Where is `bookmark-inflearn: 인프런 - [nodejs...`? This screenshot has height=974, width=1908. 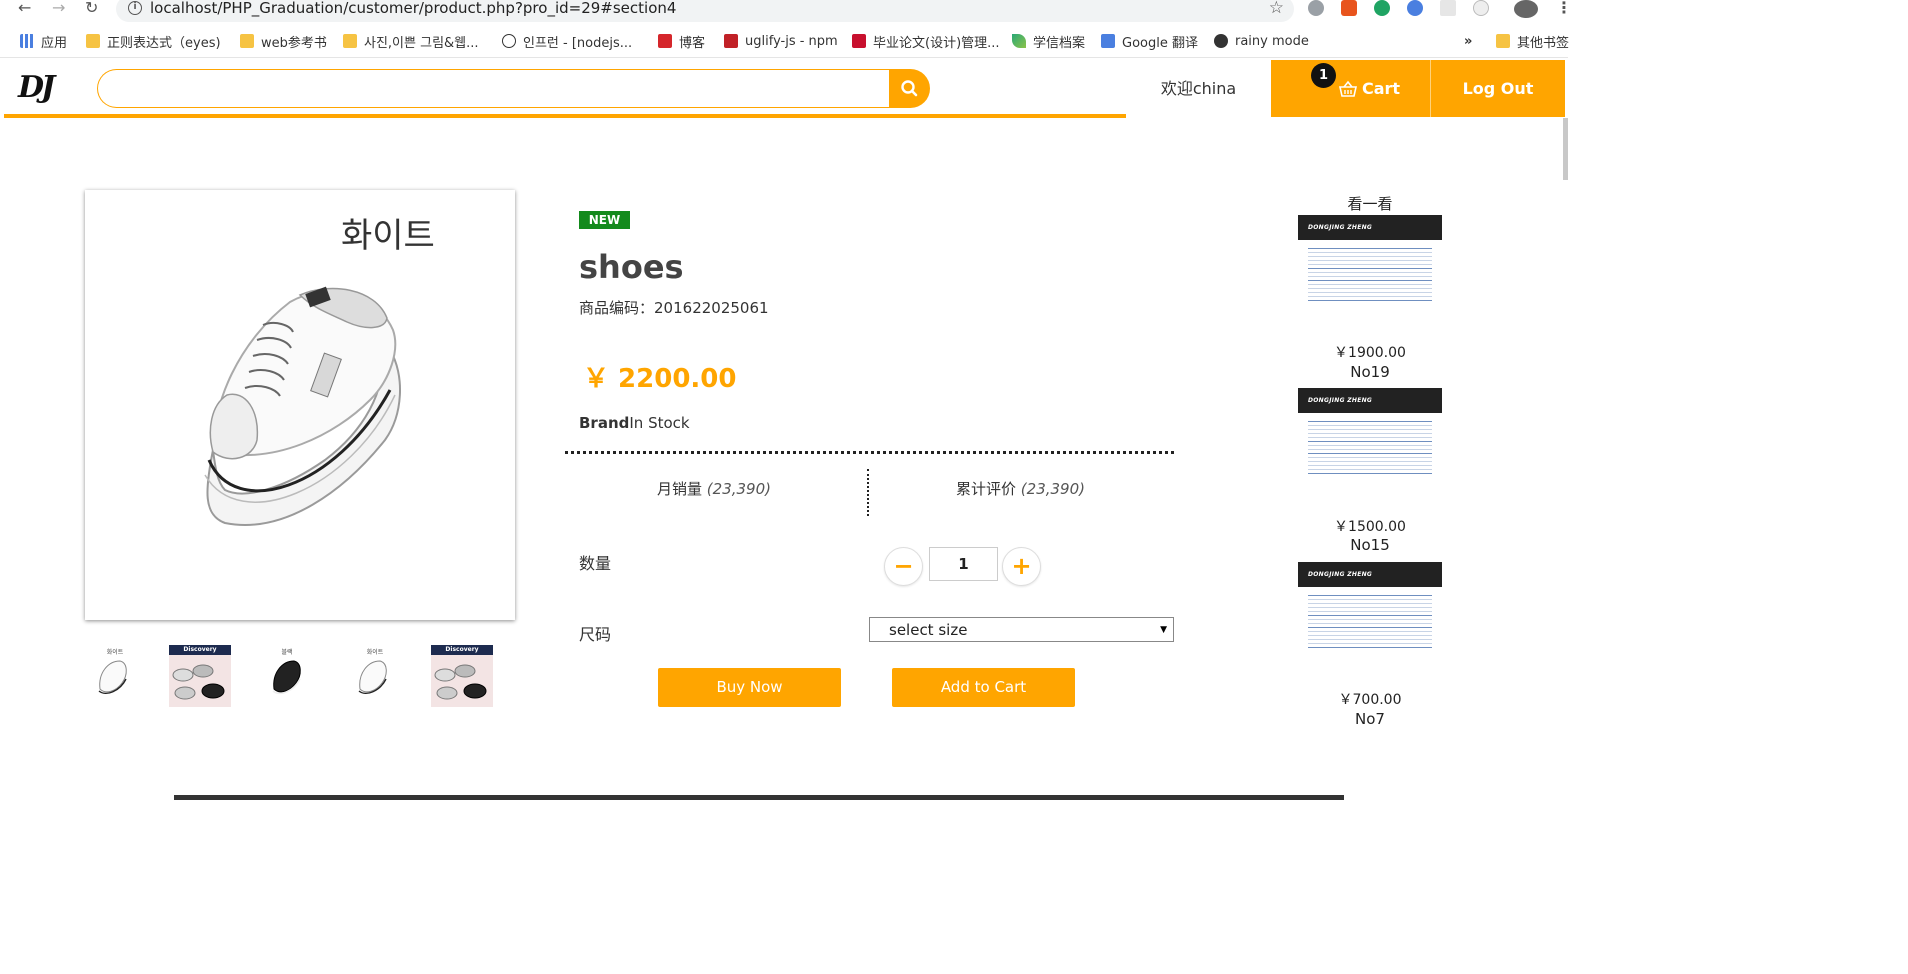 bookmark-inflearn: 인프런 - [nodejs... is located at coordinates (567, 41).